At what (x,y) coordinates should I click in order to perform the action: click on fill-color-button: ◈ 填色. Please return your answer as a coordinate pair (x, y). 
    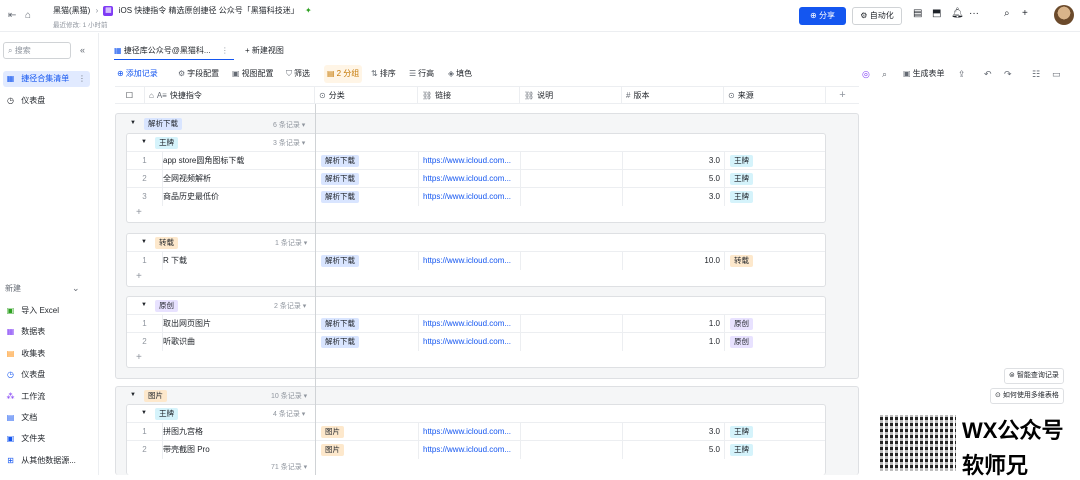
    Looking at the image, I should click on (460, 74).